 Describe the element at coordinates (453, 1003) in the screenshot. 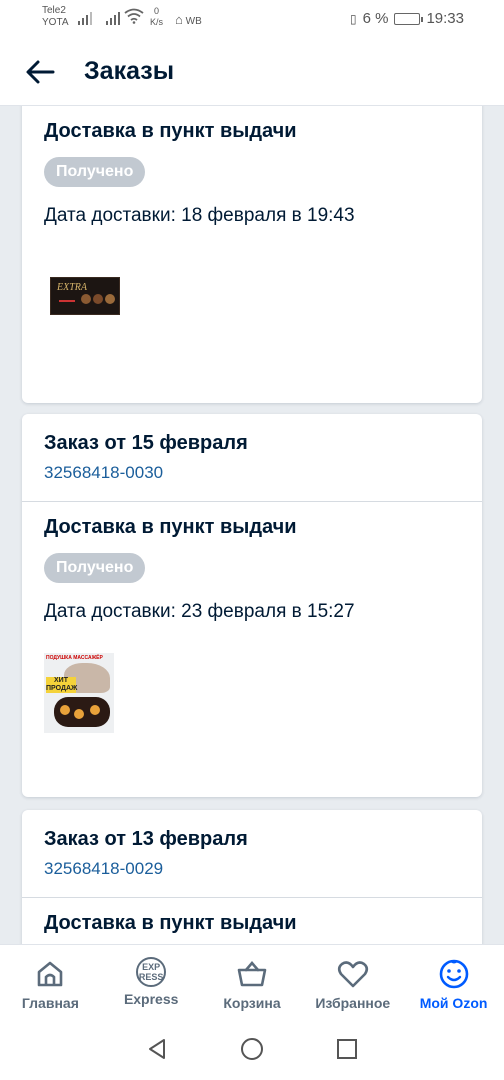

I see `nav-label: Мой Ozon` at that location.